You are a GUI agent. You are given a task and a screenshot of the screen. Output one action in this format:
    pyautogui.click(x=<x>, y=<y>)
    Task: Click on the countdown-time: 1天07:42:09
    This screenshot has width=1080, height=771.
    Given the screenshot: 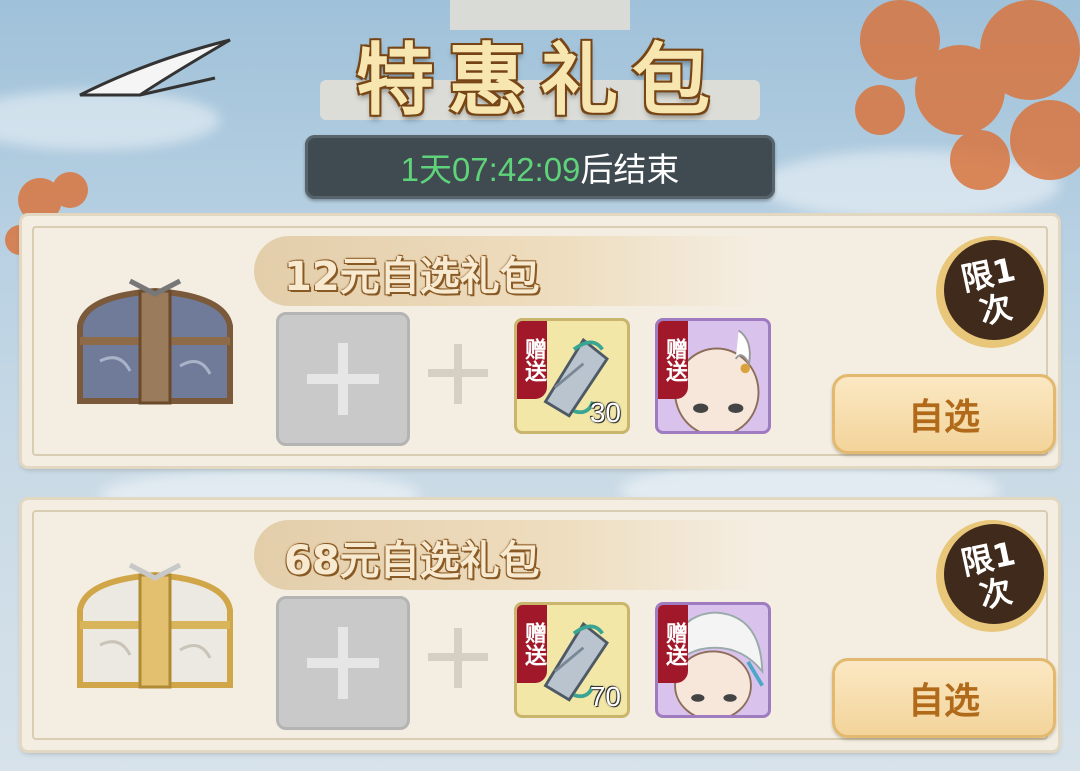 What is the action you would take?
    pyautogui.click(x=490, y=169)
    